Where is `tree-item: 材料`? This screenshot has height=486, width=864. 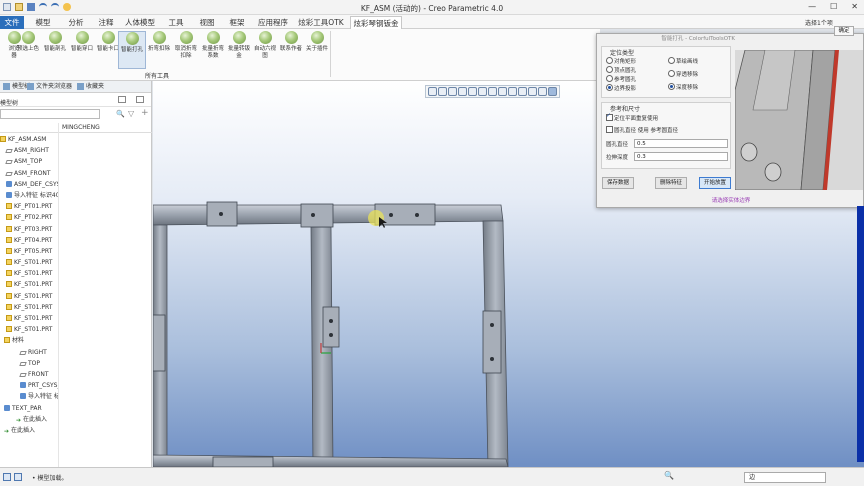 tree-item: 材料 is located at coordinates (29, 340).